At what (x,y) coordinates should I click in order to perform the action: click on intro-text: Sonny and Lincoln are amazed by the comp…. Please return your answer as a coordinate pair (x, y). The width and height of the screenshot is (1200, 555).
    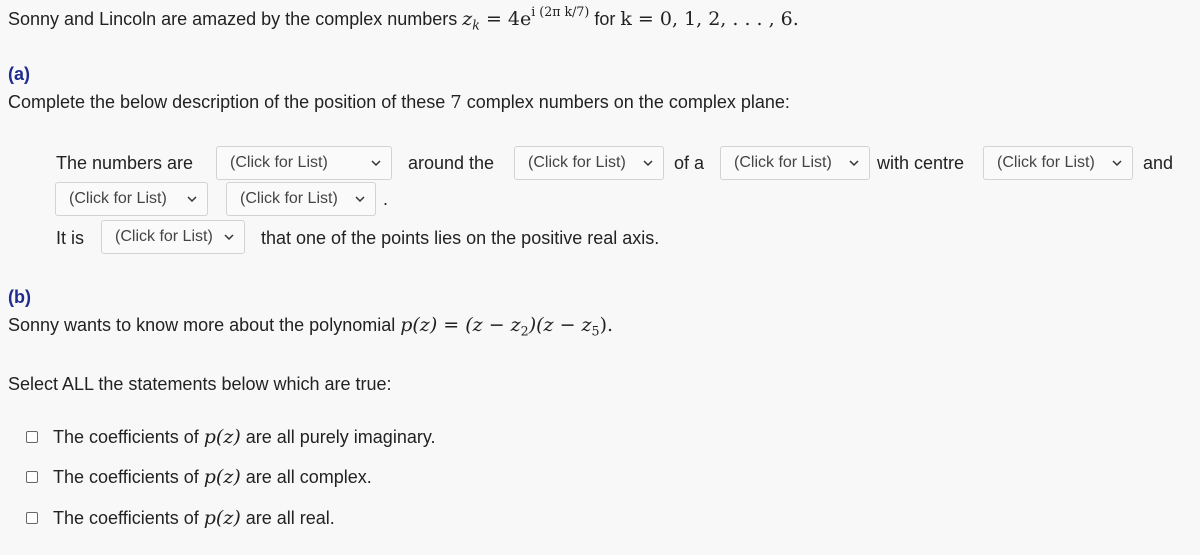
    Looking at the image, I should click on (233, 19).